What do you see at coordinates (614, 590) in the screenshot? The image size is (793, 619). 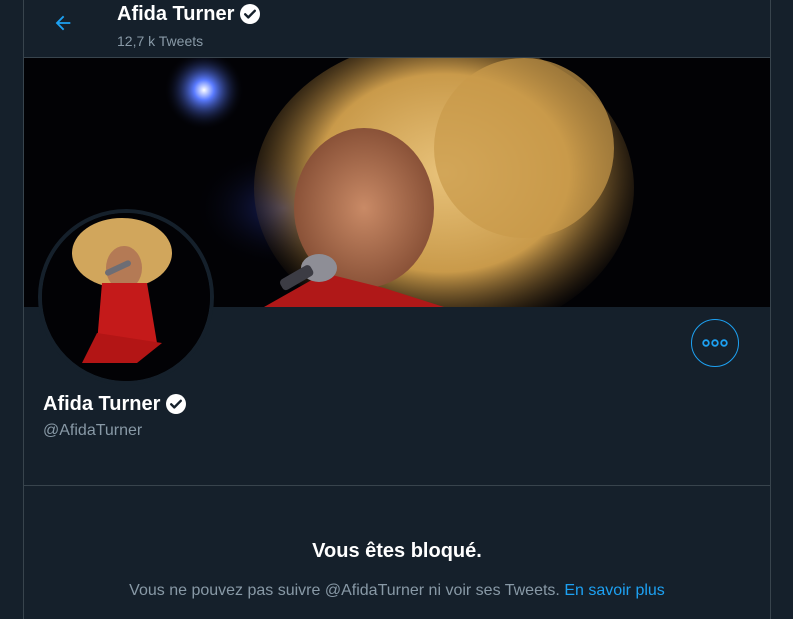 I see `learn-more-link: En savoir plus` at bounding box center [614, 590].